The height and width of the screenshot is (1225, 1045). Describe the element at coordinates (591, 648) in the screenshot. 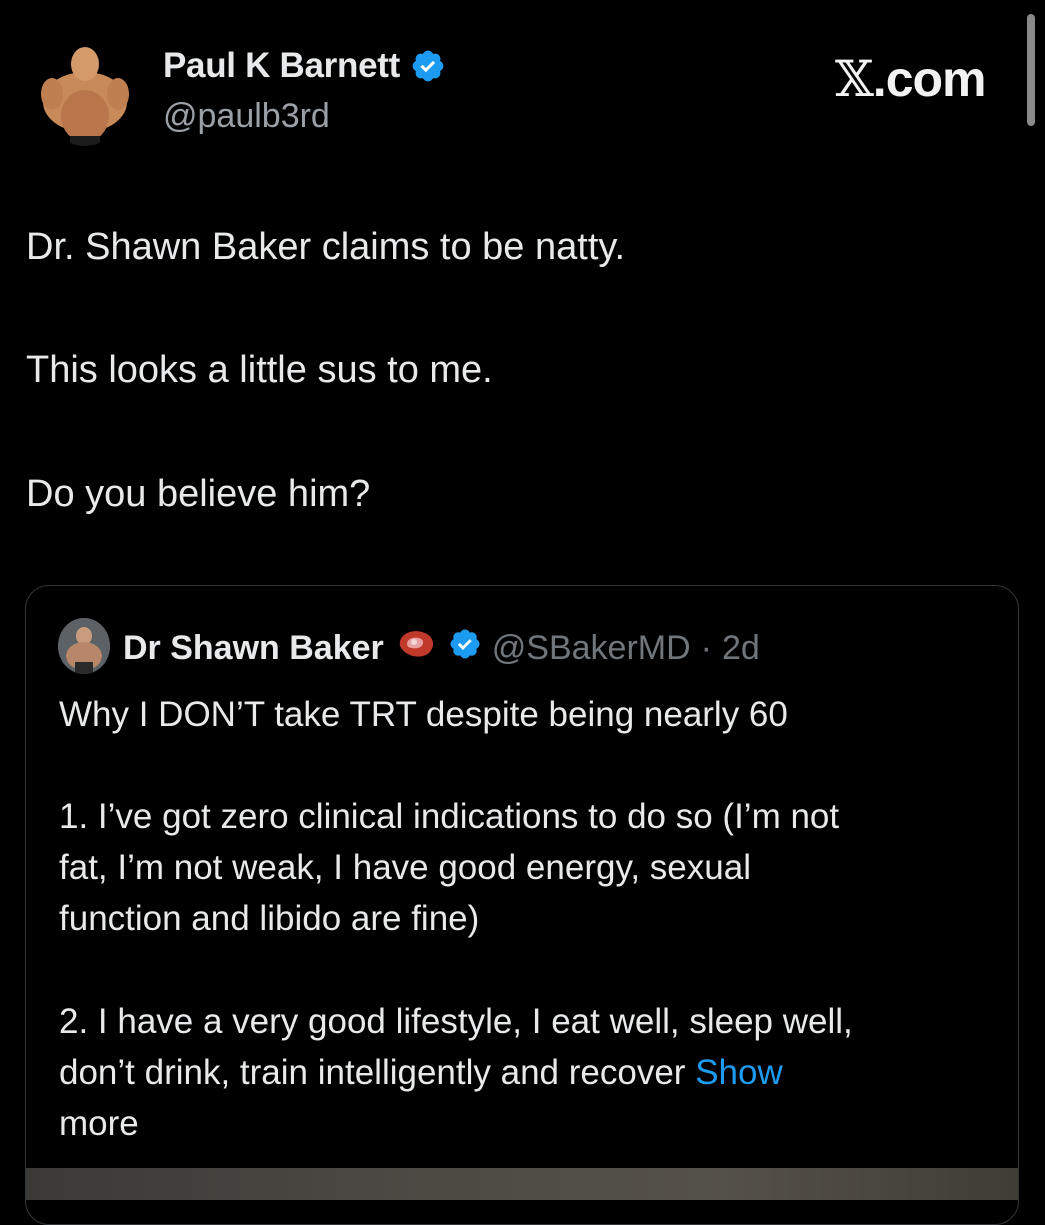

I see `quote-author-handle: @SBakerMD` at that location.